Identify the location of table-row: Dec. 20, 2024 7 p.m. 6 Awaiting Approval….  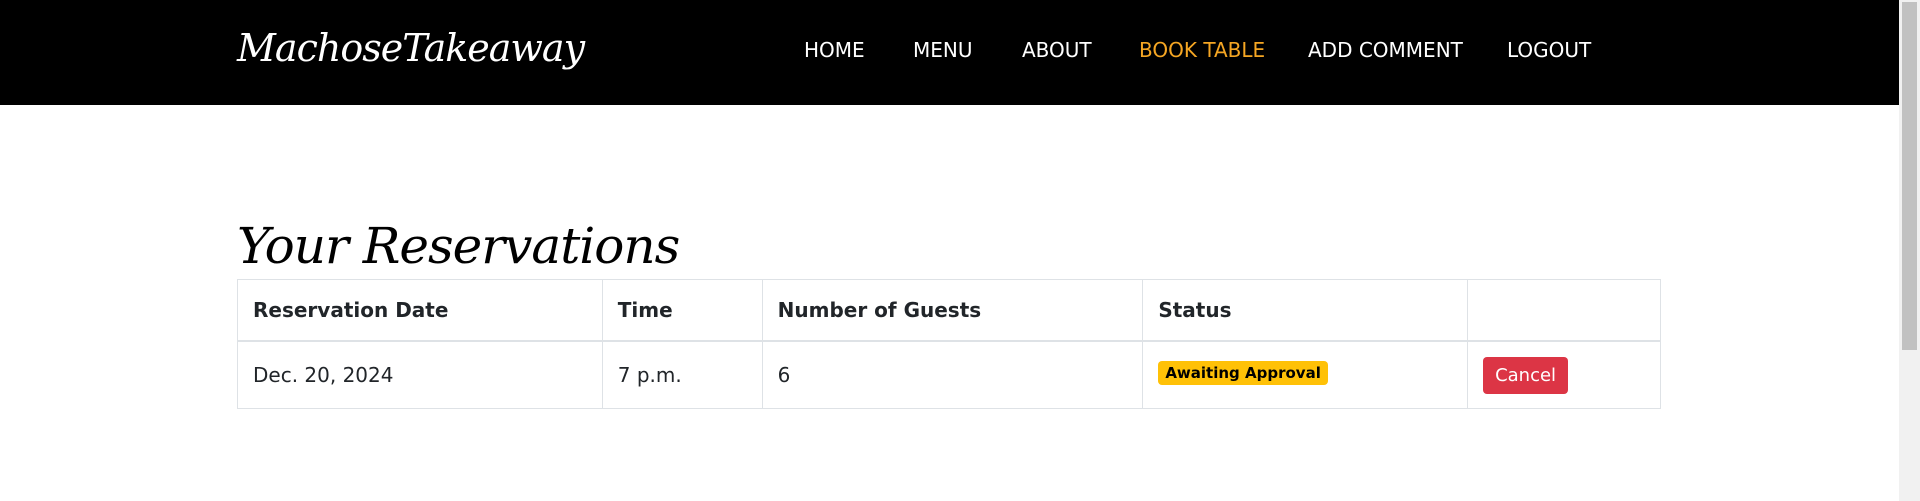
(949, 374).